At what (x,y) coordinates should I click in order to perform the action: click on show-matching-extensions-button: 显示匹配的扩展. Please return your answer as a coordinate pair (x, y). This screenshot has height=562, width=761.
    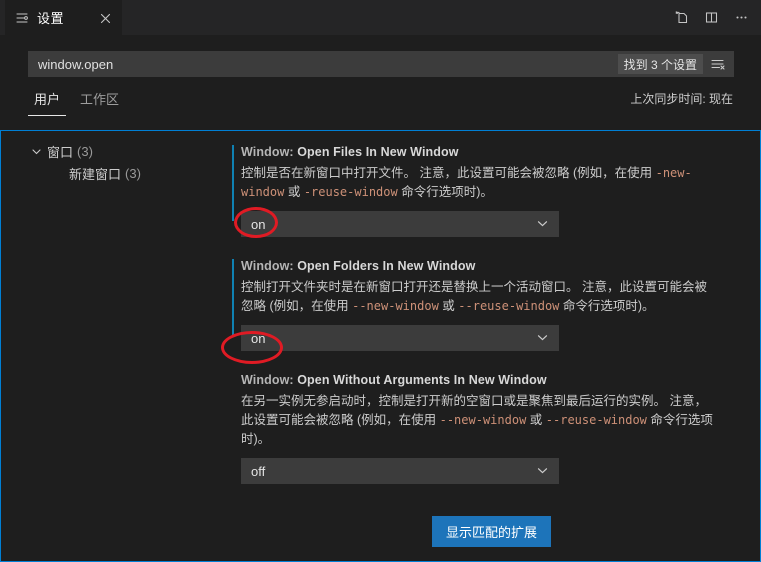
    Looking at the image, I should click on (491, 531).